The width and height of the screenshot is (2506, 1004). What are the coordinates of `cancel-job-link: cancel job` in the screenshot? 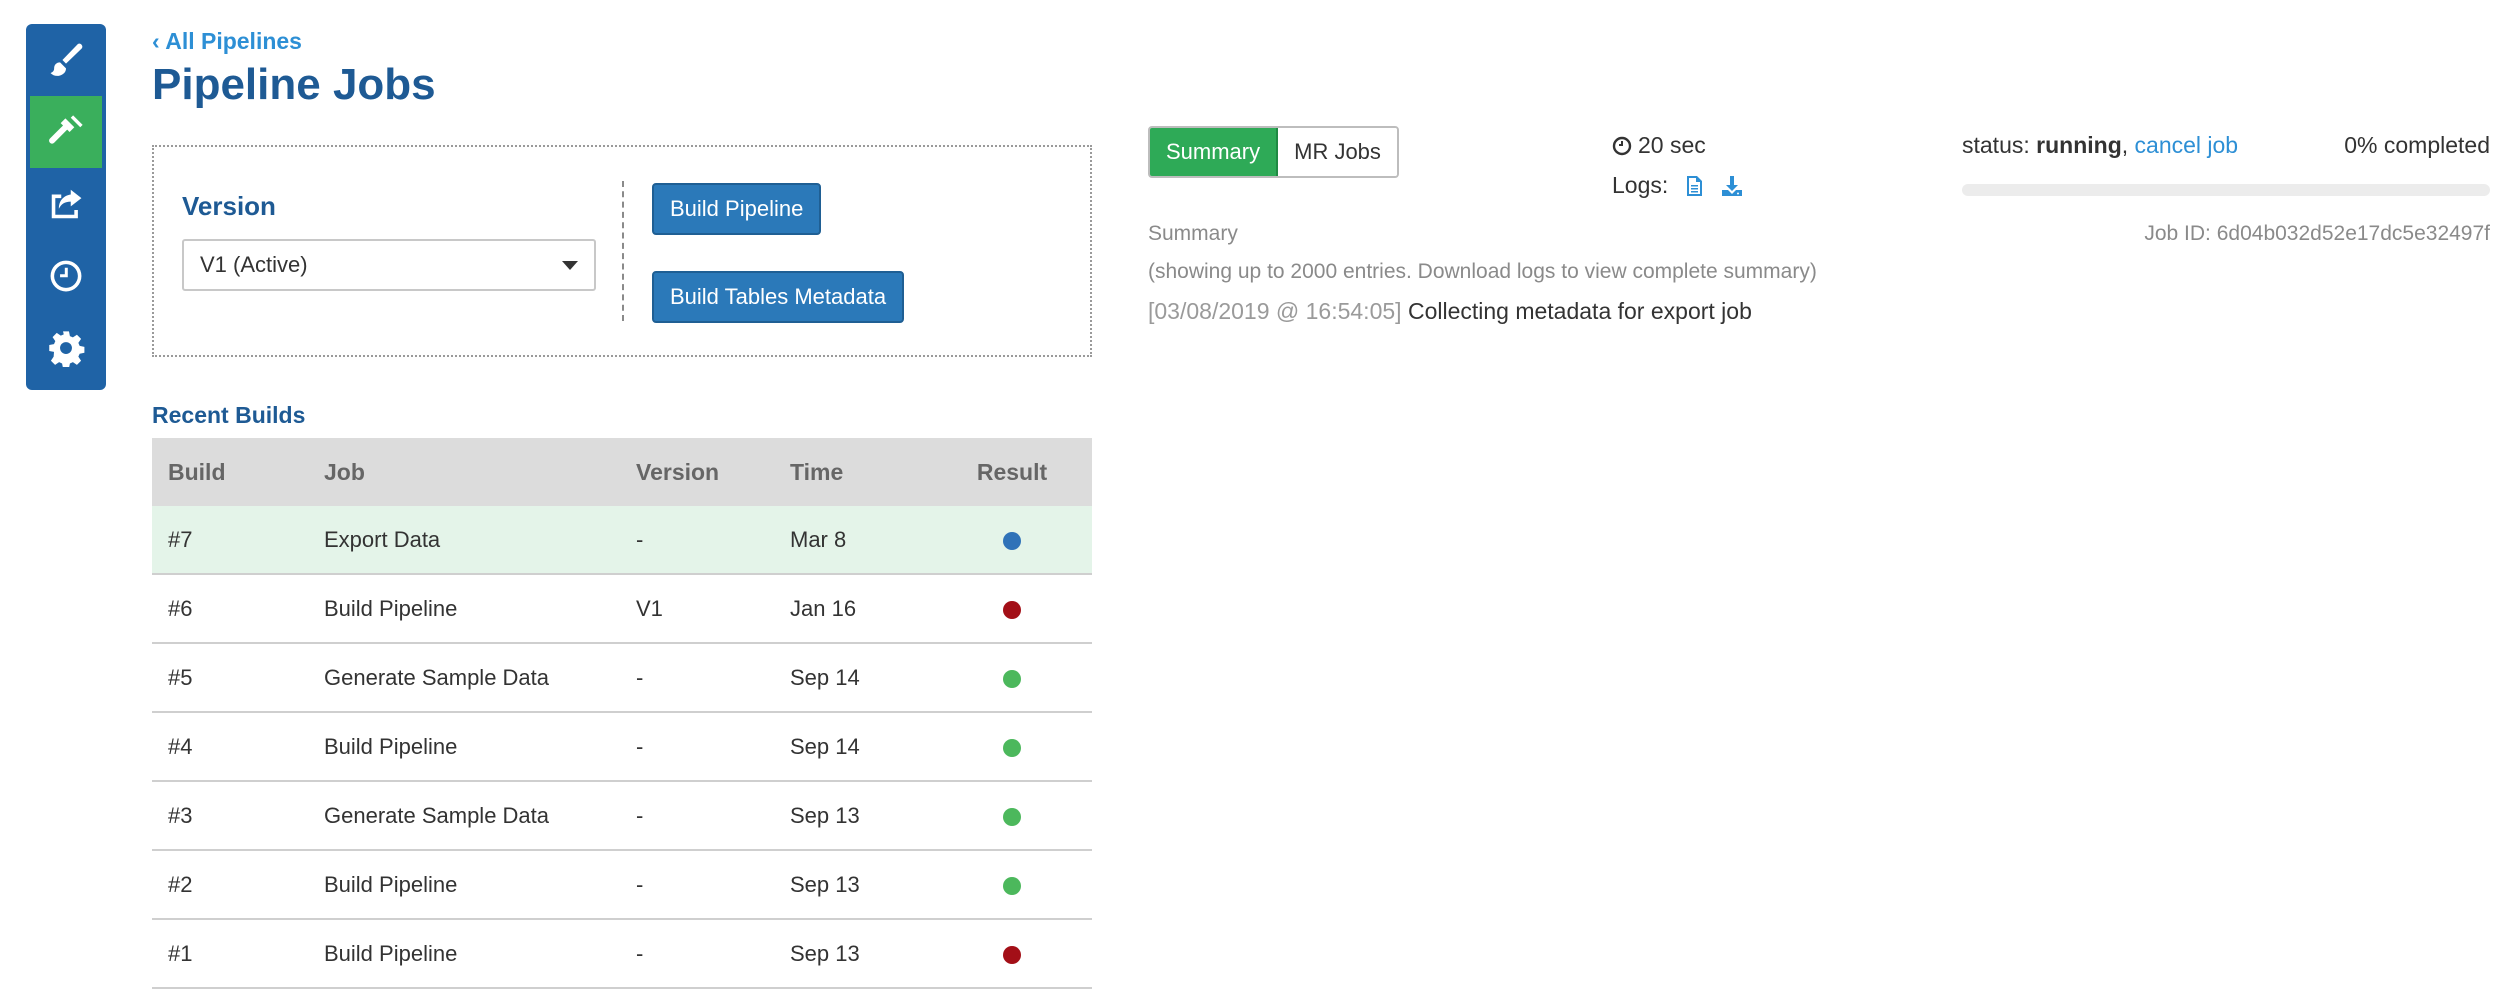 It's located at (2187, 145).